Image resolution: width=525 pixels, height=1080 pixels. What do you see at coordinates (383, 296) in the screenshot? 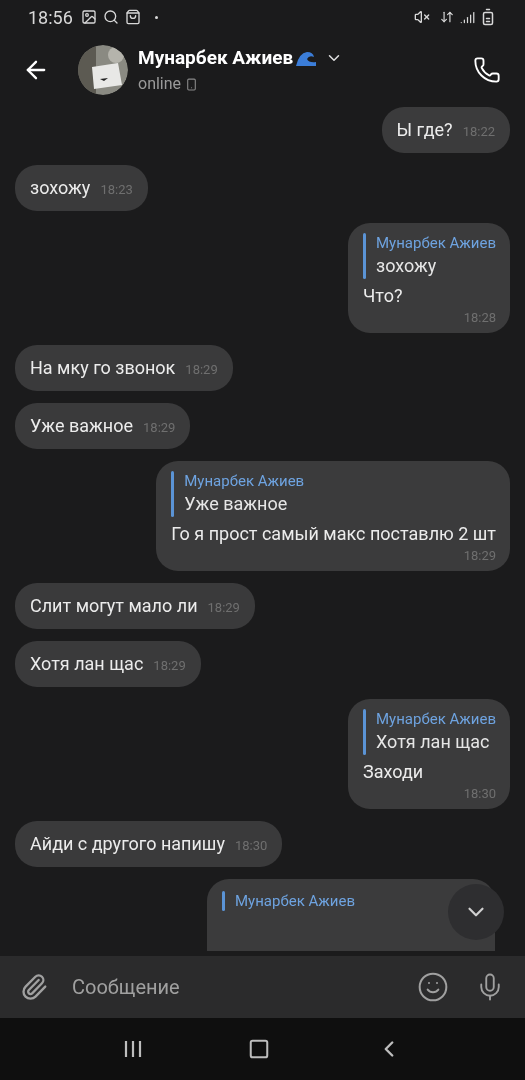
I see `message-text: Что?` at bounding box center [383, 296].